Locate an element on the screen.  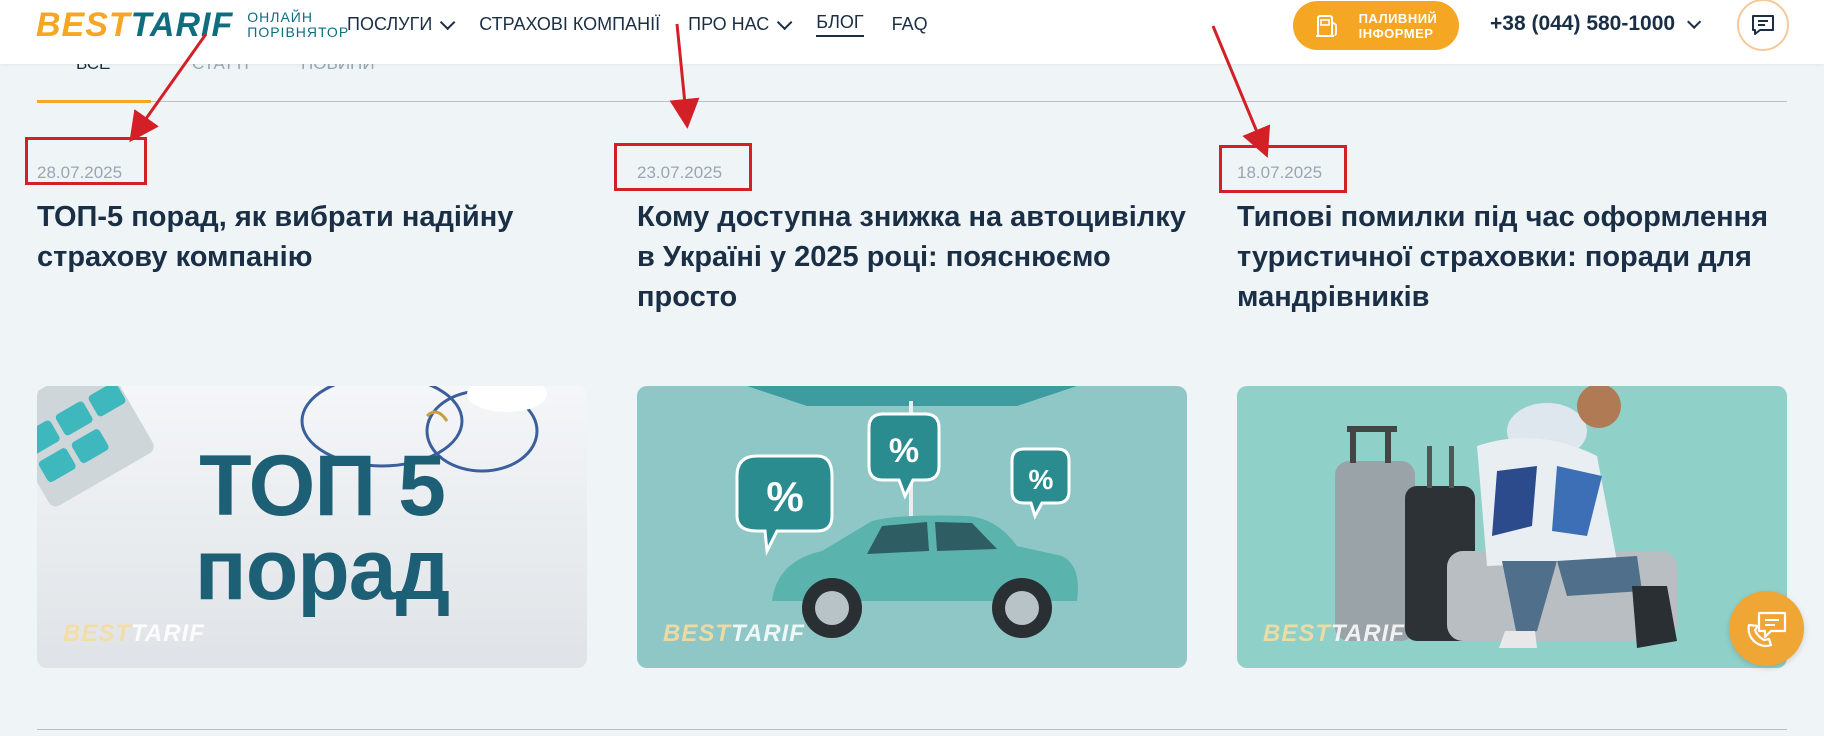
nav-item-label: БЛОГ is located at coordinates (840, 24).